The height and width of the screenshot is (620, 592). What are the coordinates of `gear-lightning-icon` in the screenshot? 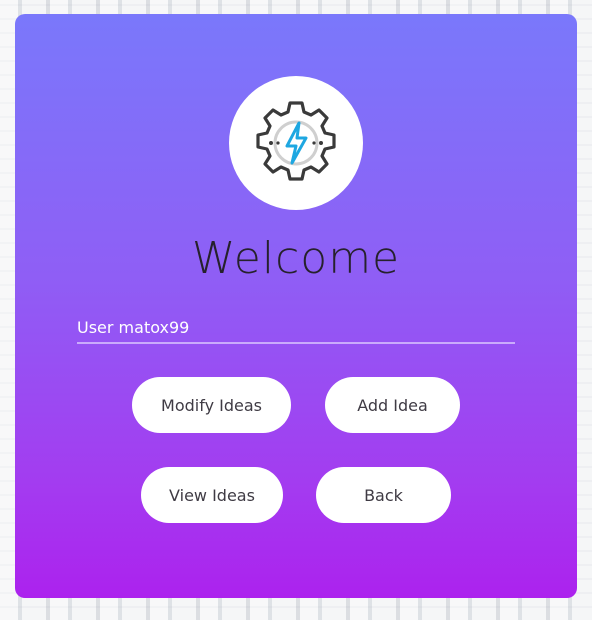 It's located at (296, 141).